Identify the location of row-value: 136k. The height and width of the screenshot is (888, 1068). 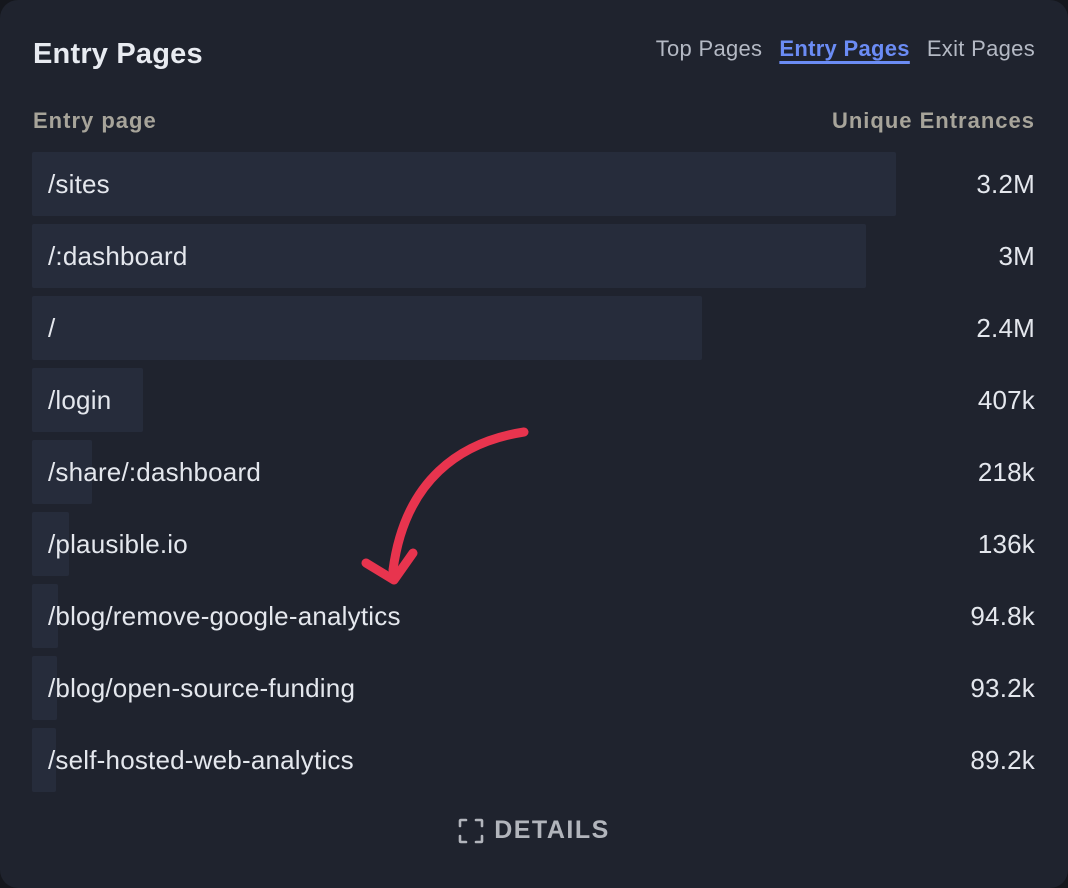
(1006, 544).